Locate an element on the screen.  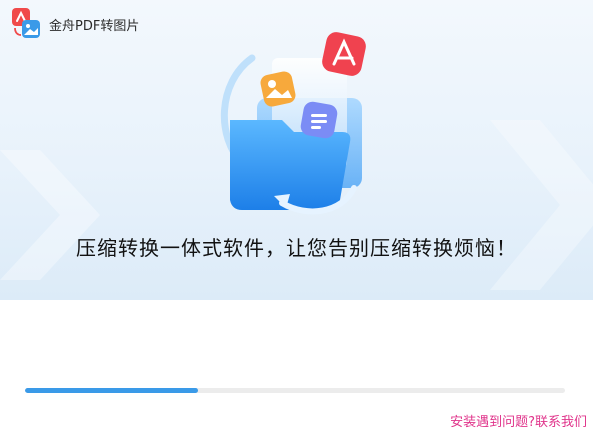
title-bar: 金舟PDF转图片 is located at coordinates (296, 23).